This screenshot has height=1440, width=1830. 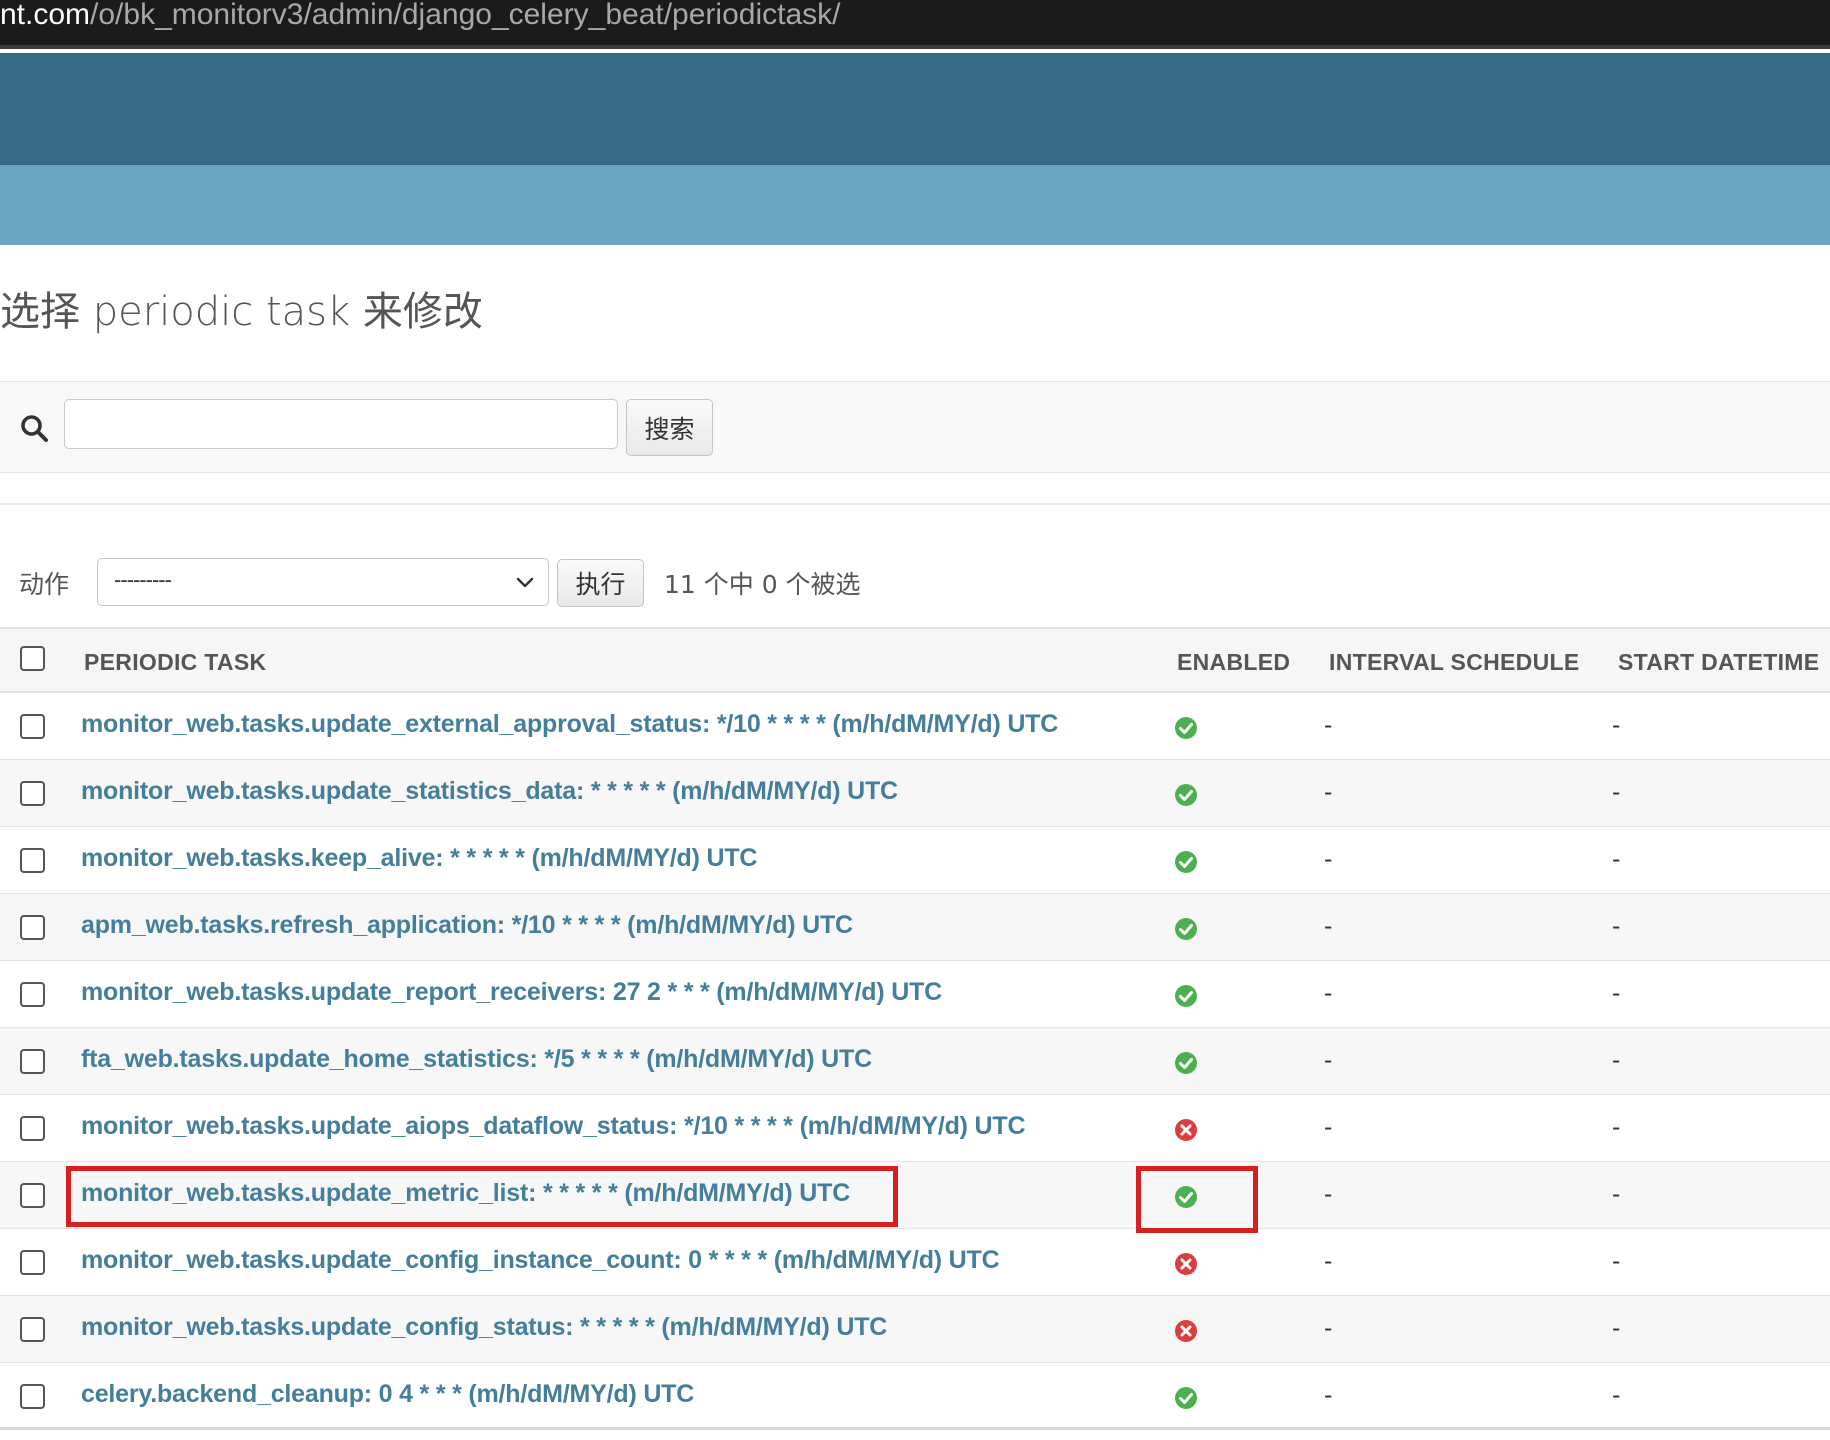 What do you see at coordinates (143, 579) in the screenshot?
I see `action-select-value: ---------` at bounding box center [143, 579].